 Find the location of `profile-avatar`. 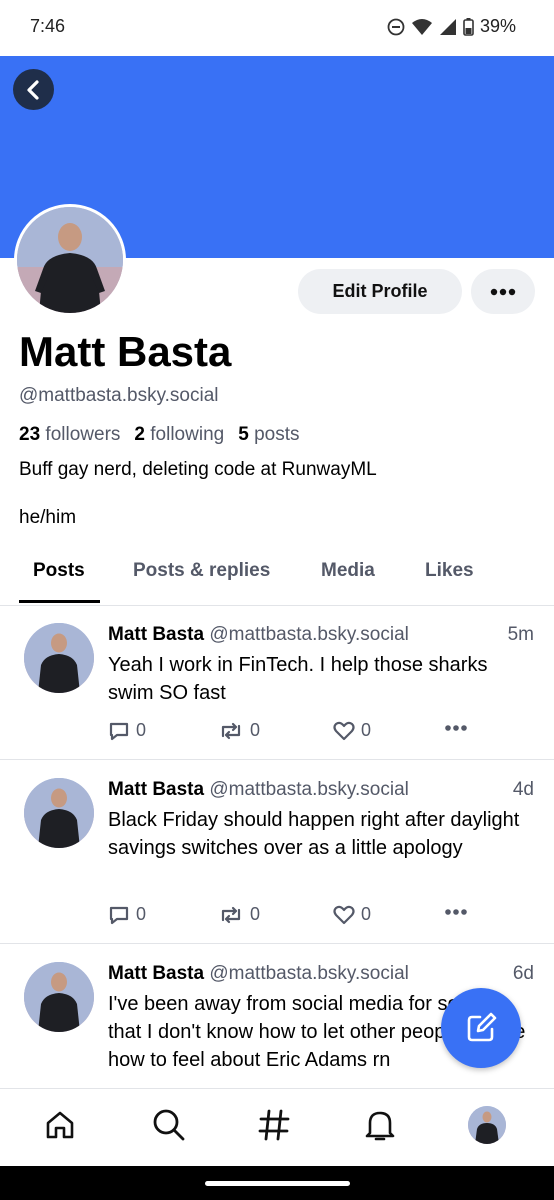

profile-avatar is located at coordinates (70, 260).